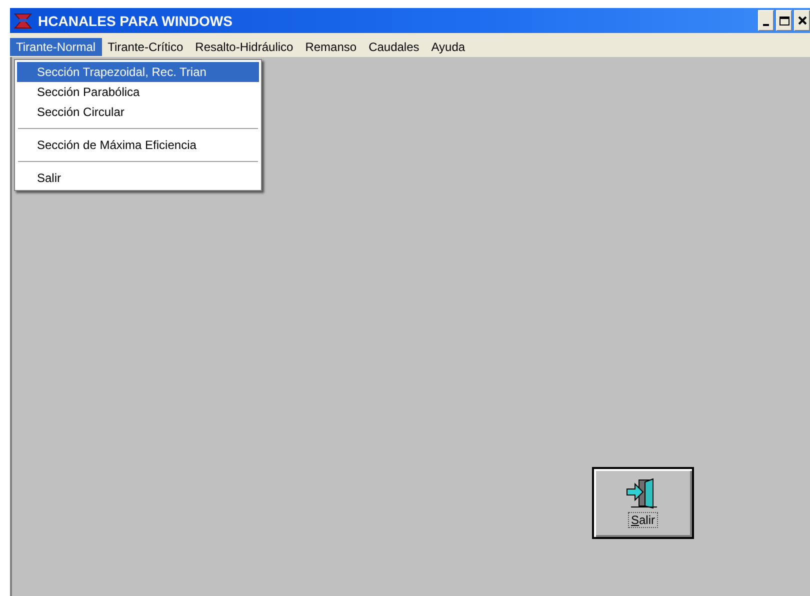  I want to click on window-title: HCANALES PARA WINDOWS, so click(135, 20).